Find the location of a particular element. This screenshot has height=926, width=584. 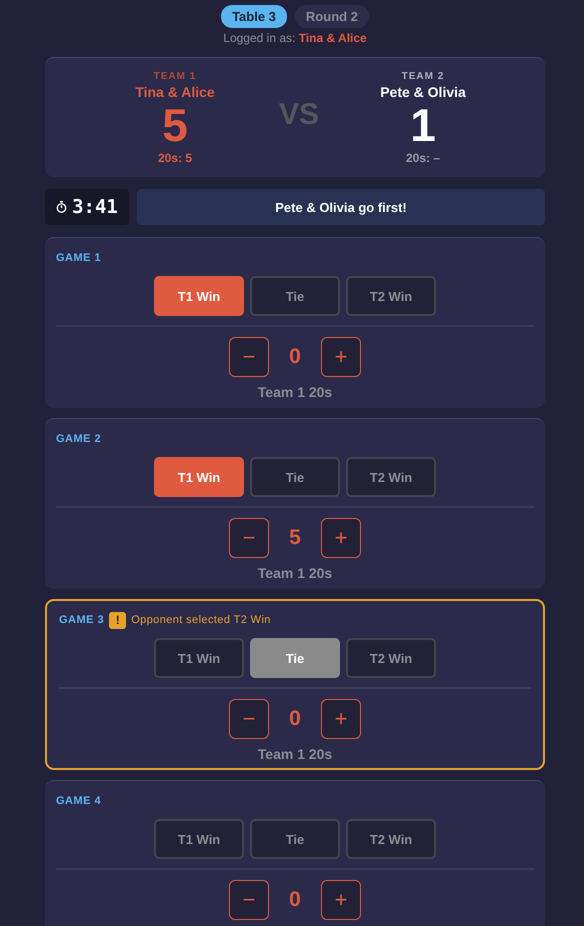

team-label: TEAM 2 is located at coordinates (423, 76).